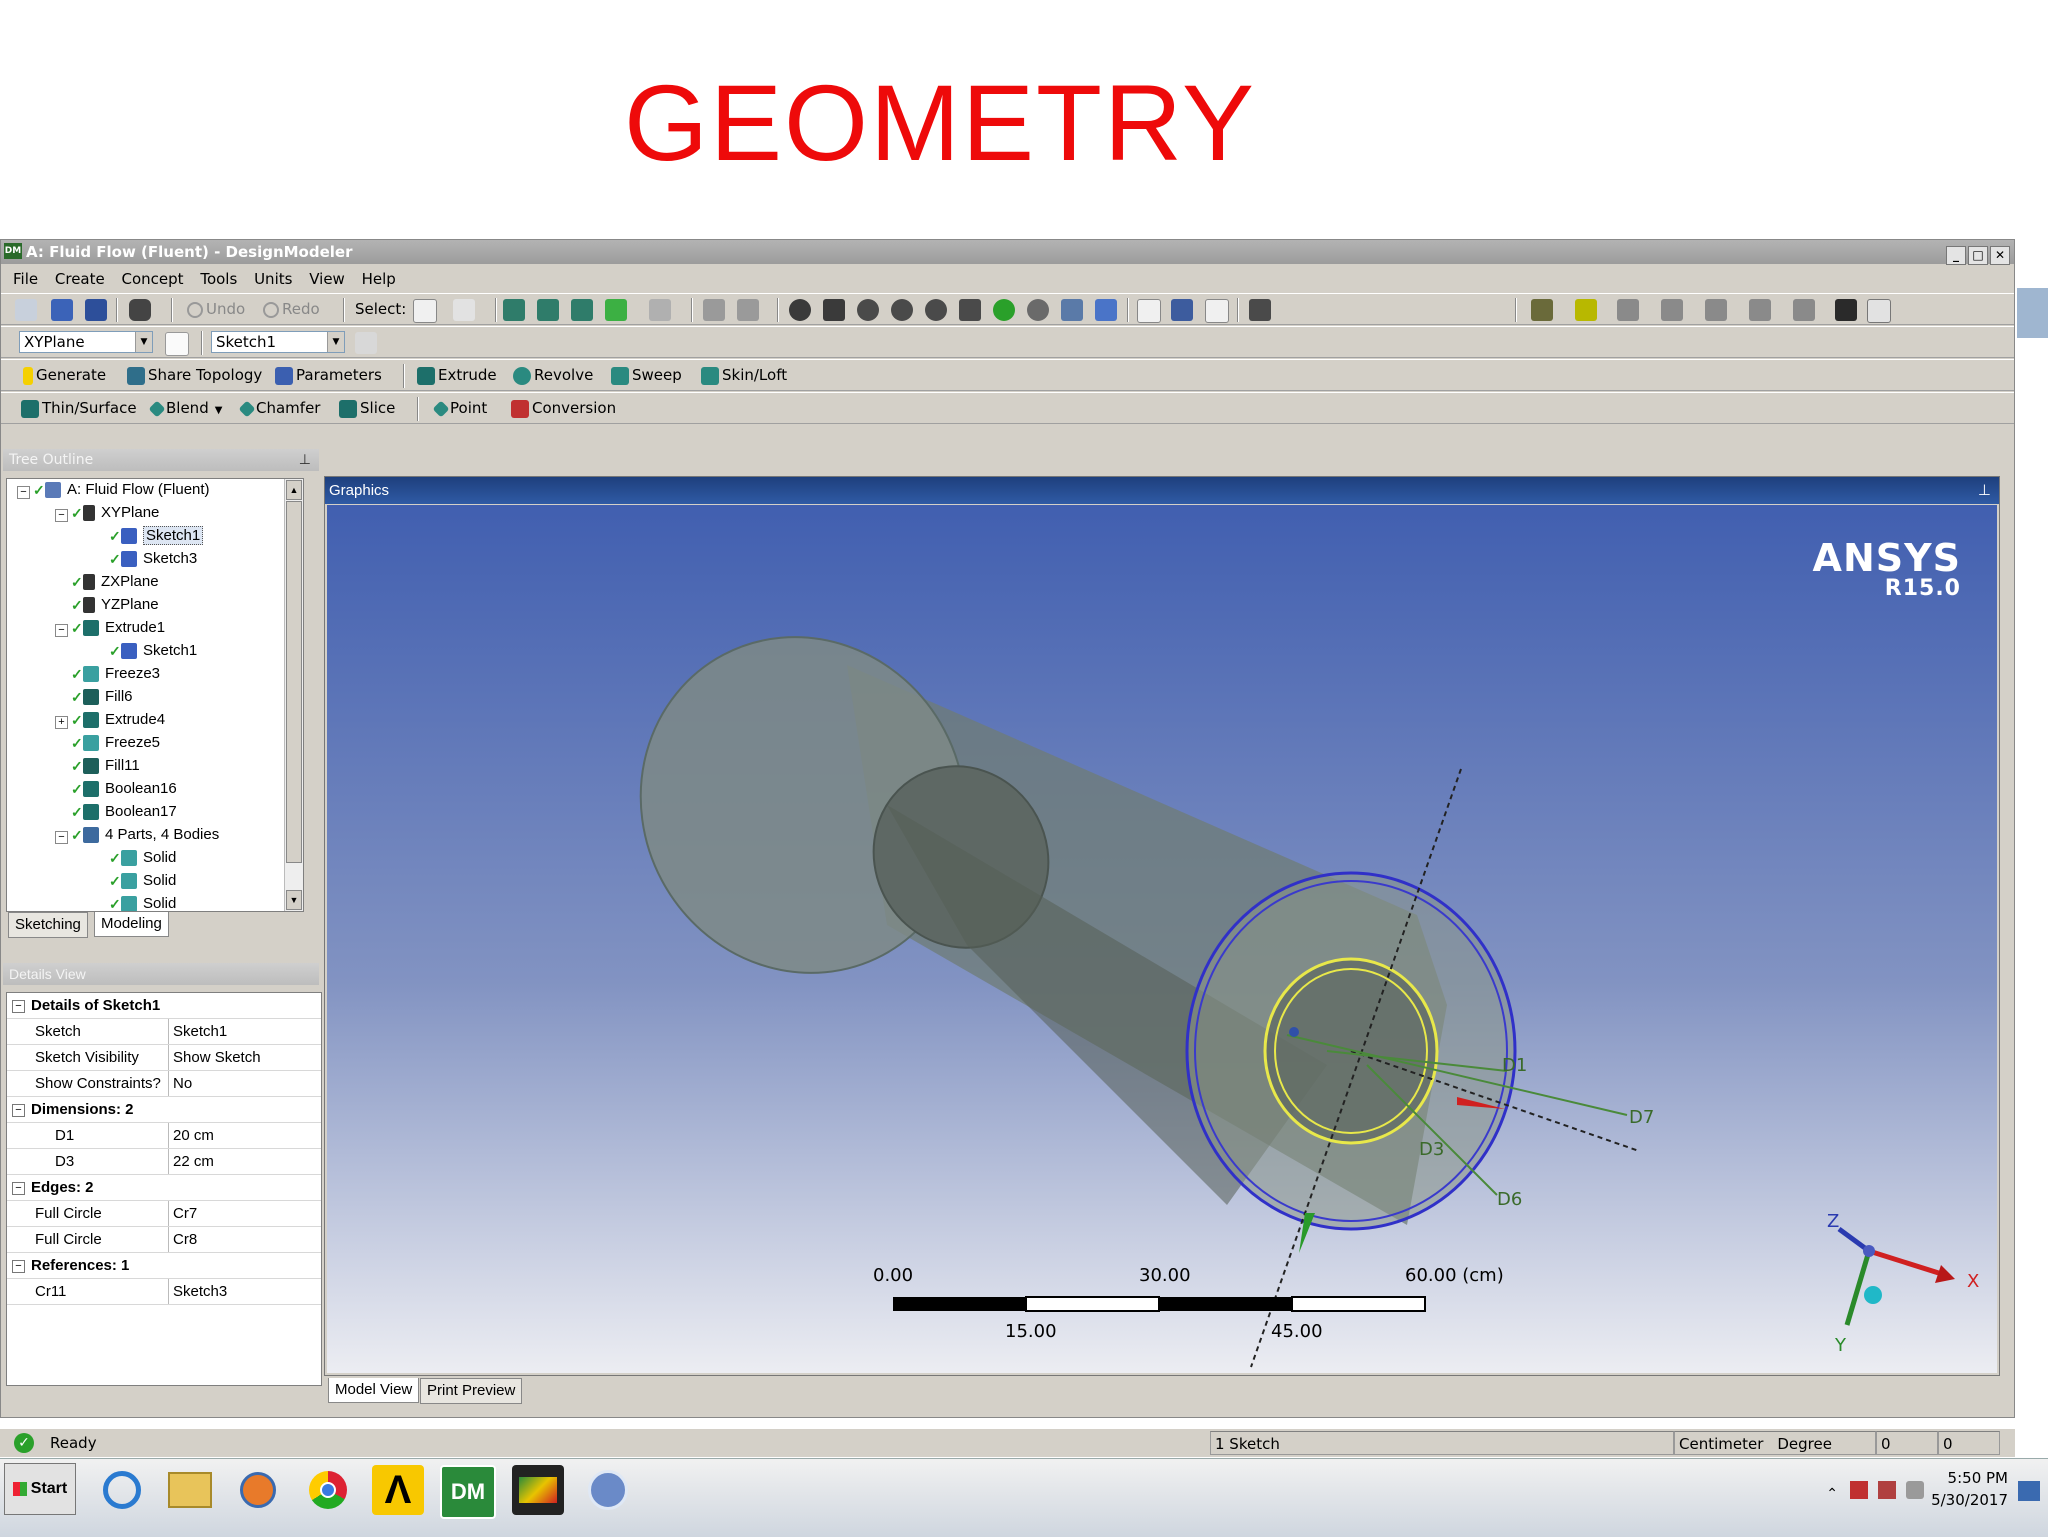  I want to click on look-at-icon, so click(1260, 310).